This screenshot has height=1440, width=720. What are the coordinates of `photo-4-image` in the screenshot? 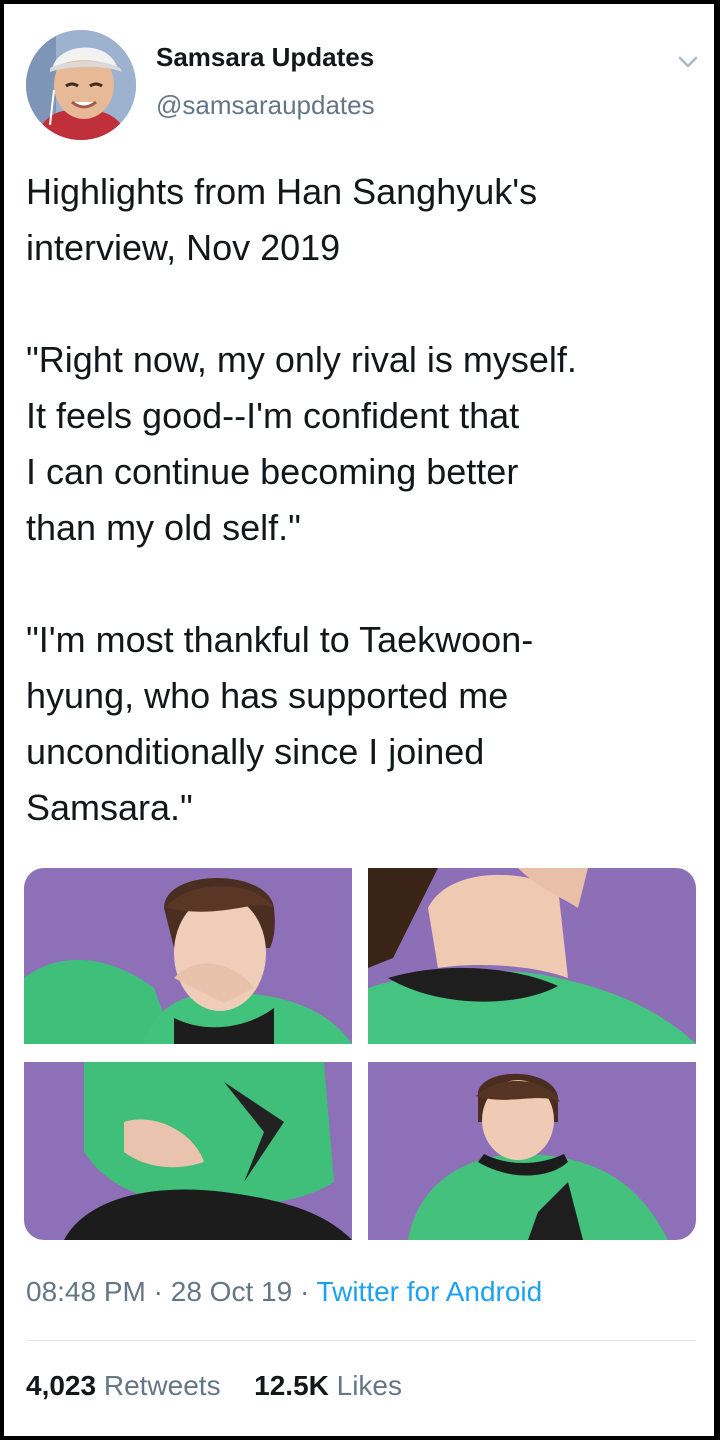 It's located at (532, 1151).